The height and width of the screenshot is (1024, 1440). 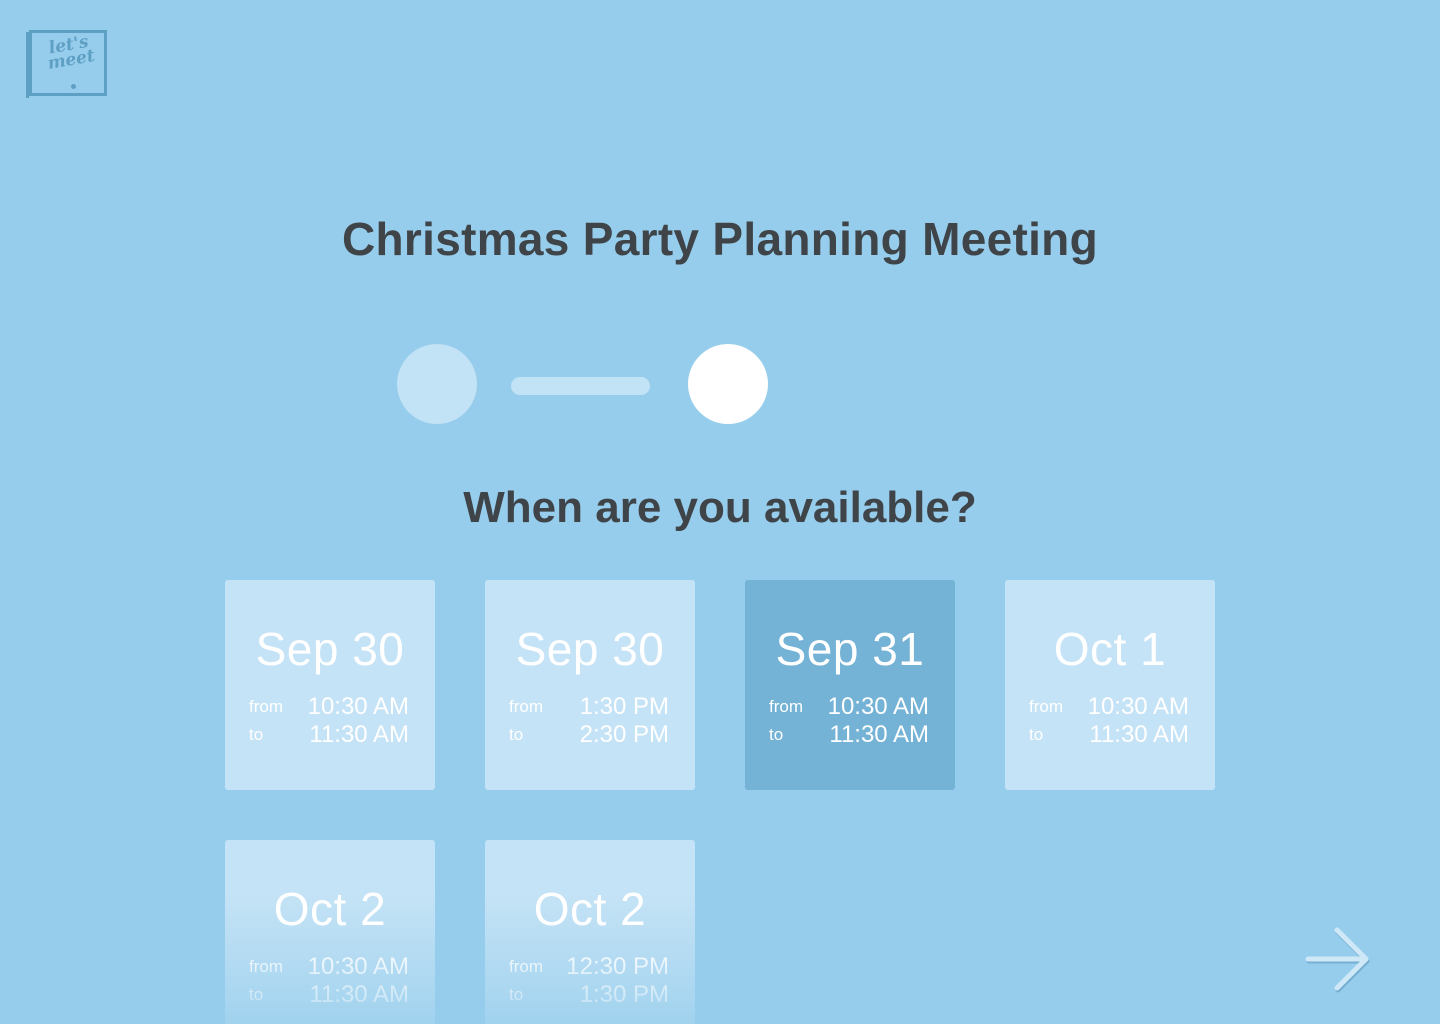 What do you see at coordinates (850, 685) in the screenshot?
I see `time-slot-card-selected: Sep 31 from 10:30 AM to 11:30 AM` at bounding box center [850, 685].